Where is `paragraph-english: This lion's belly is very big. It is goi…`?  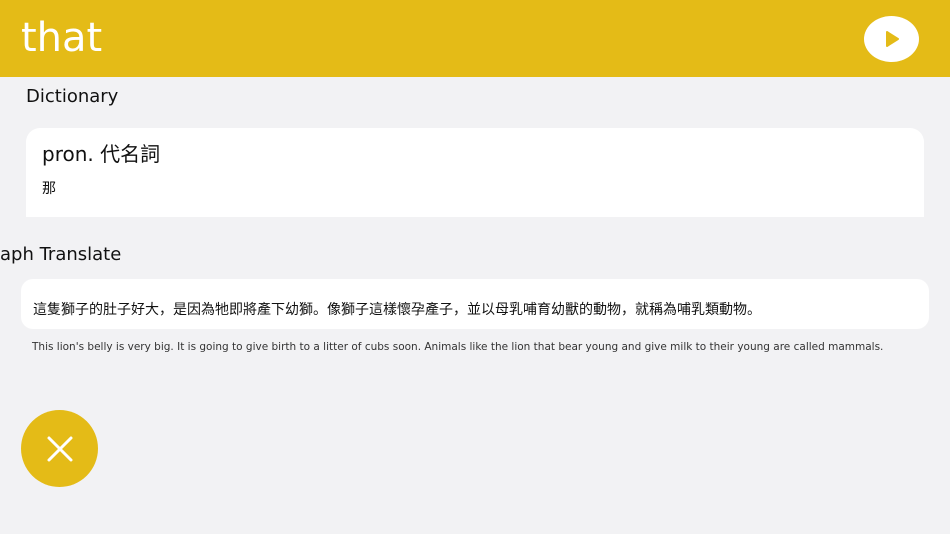
paragraph-english: This lion's belly is very big. It is goi… is located at coordinates (458, 347).